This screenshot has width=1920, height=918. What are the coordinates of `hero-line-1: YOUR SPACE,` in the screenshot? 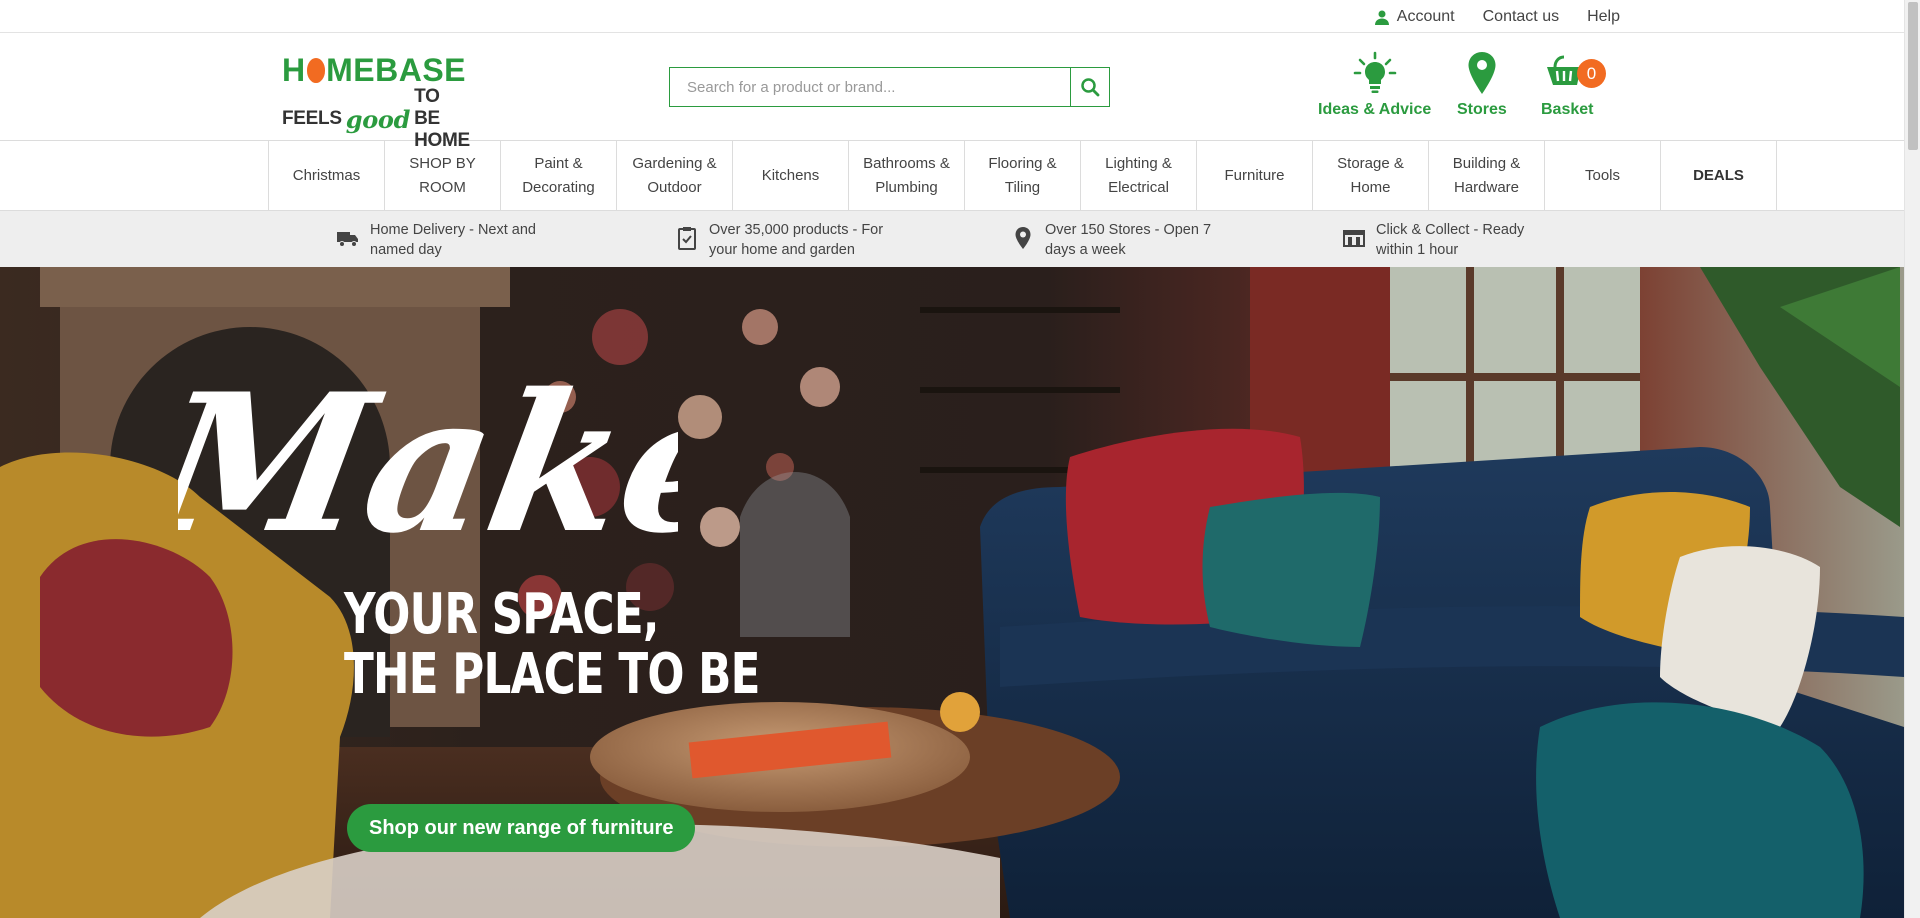 It's located at (501, 614).